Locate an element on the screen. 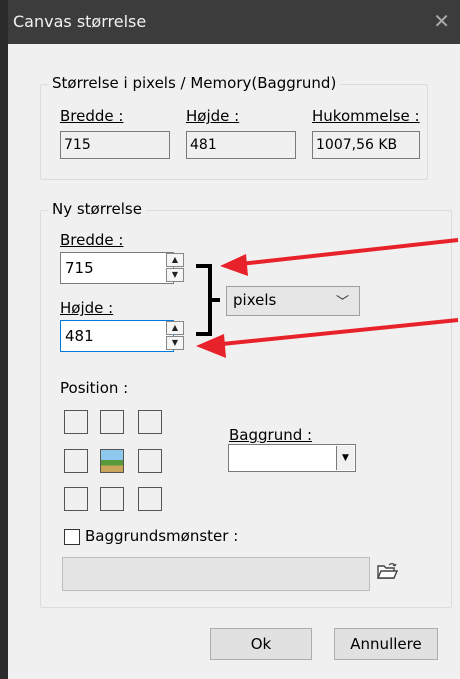 The image size is (460, 679). background-label: Baggrund : is located at coordinates (271, 435).